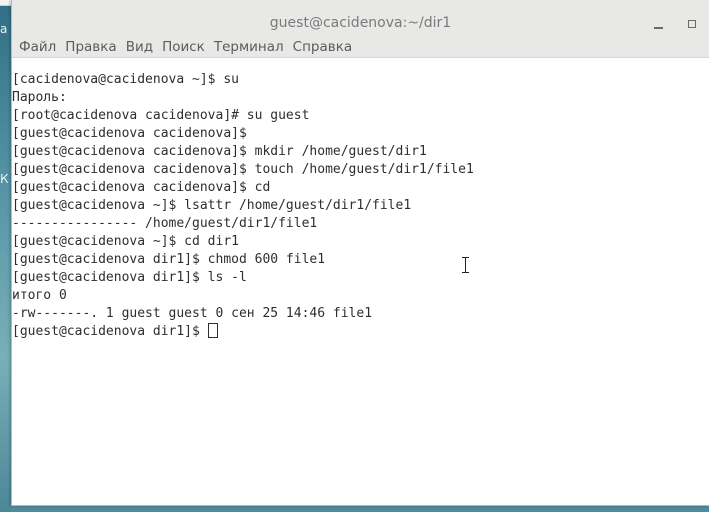  What do you see at coordinates (5, 256) in the screenshot?
I see `desktop-background` at bounding box center [5, 256].